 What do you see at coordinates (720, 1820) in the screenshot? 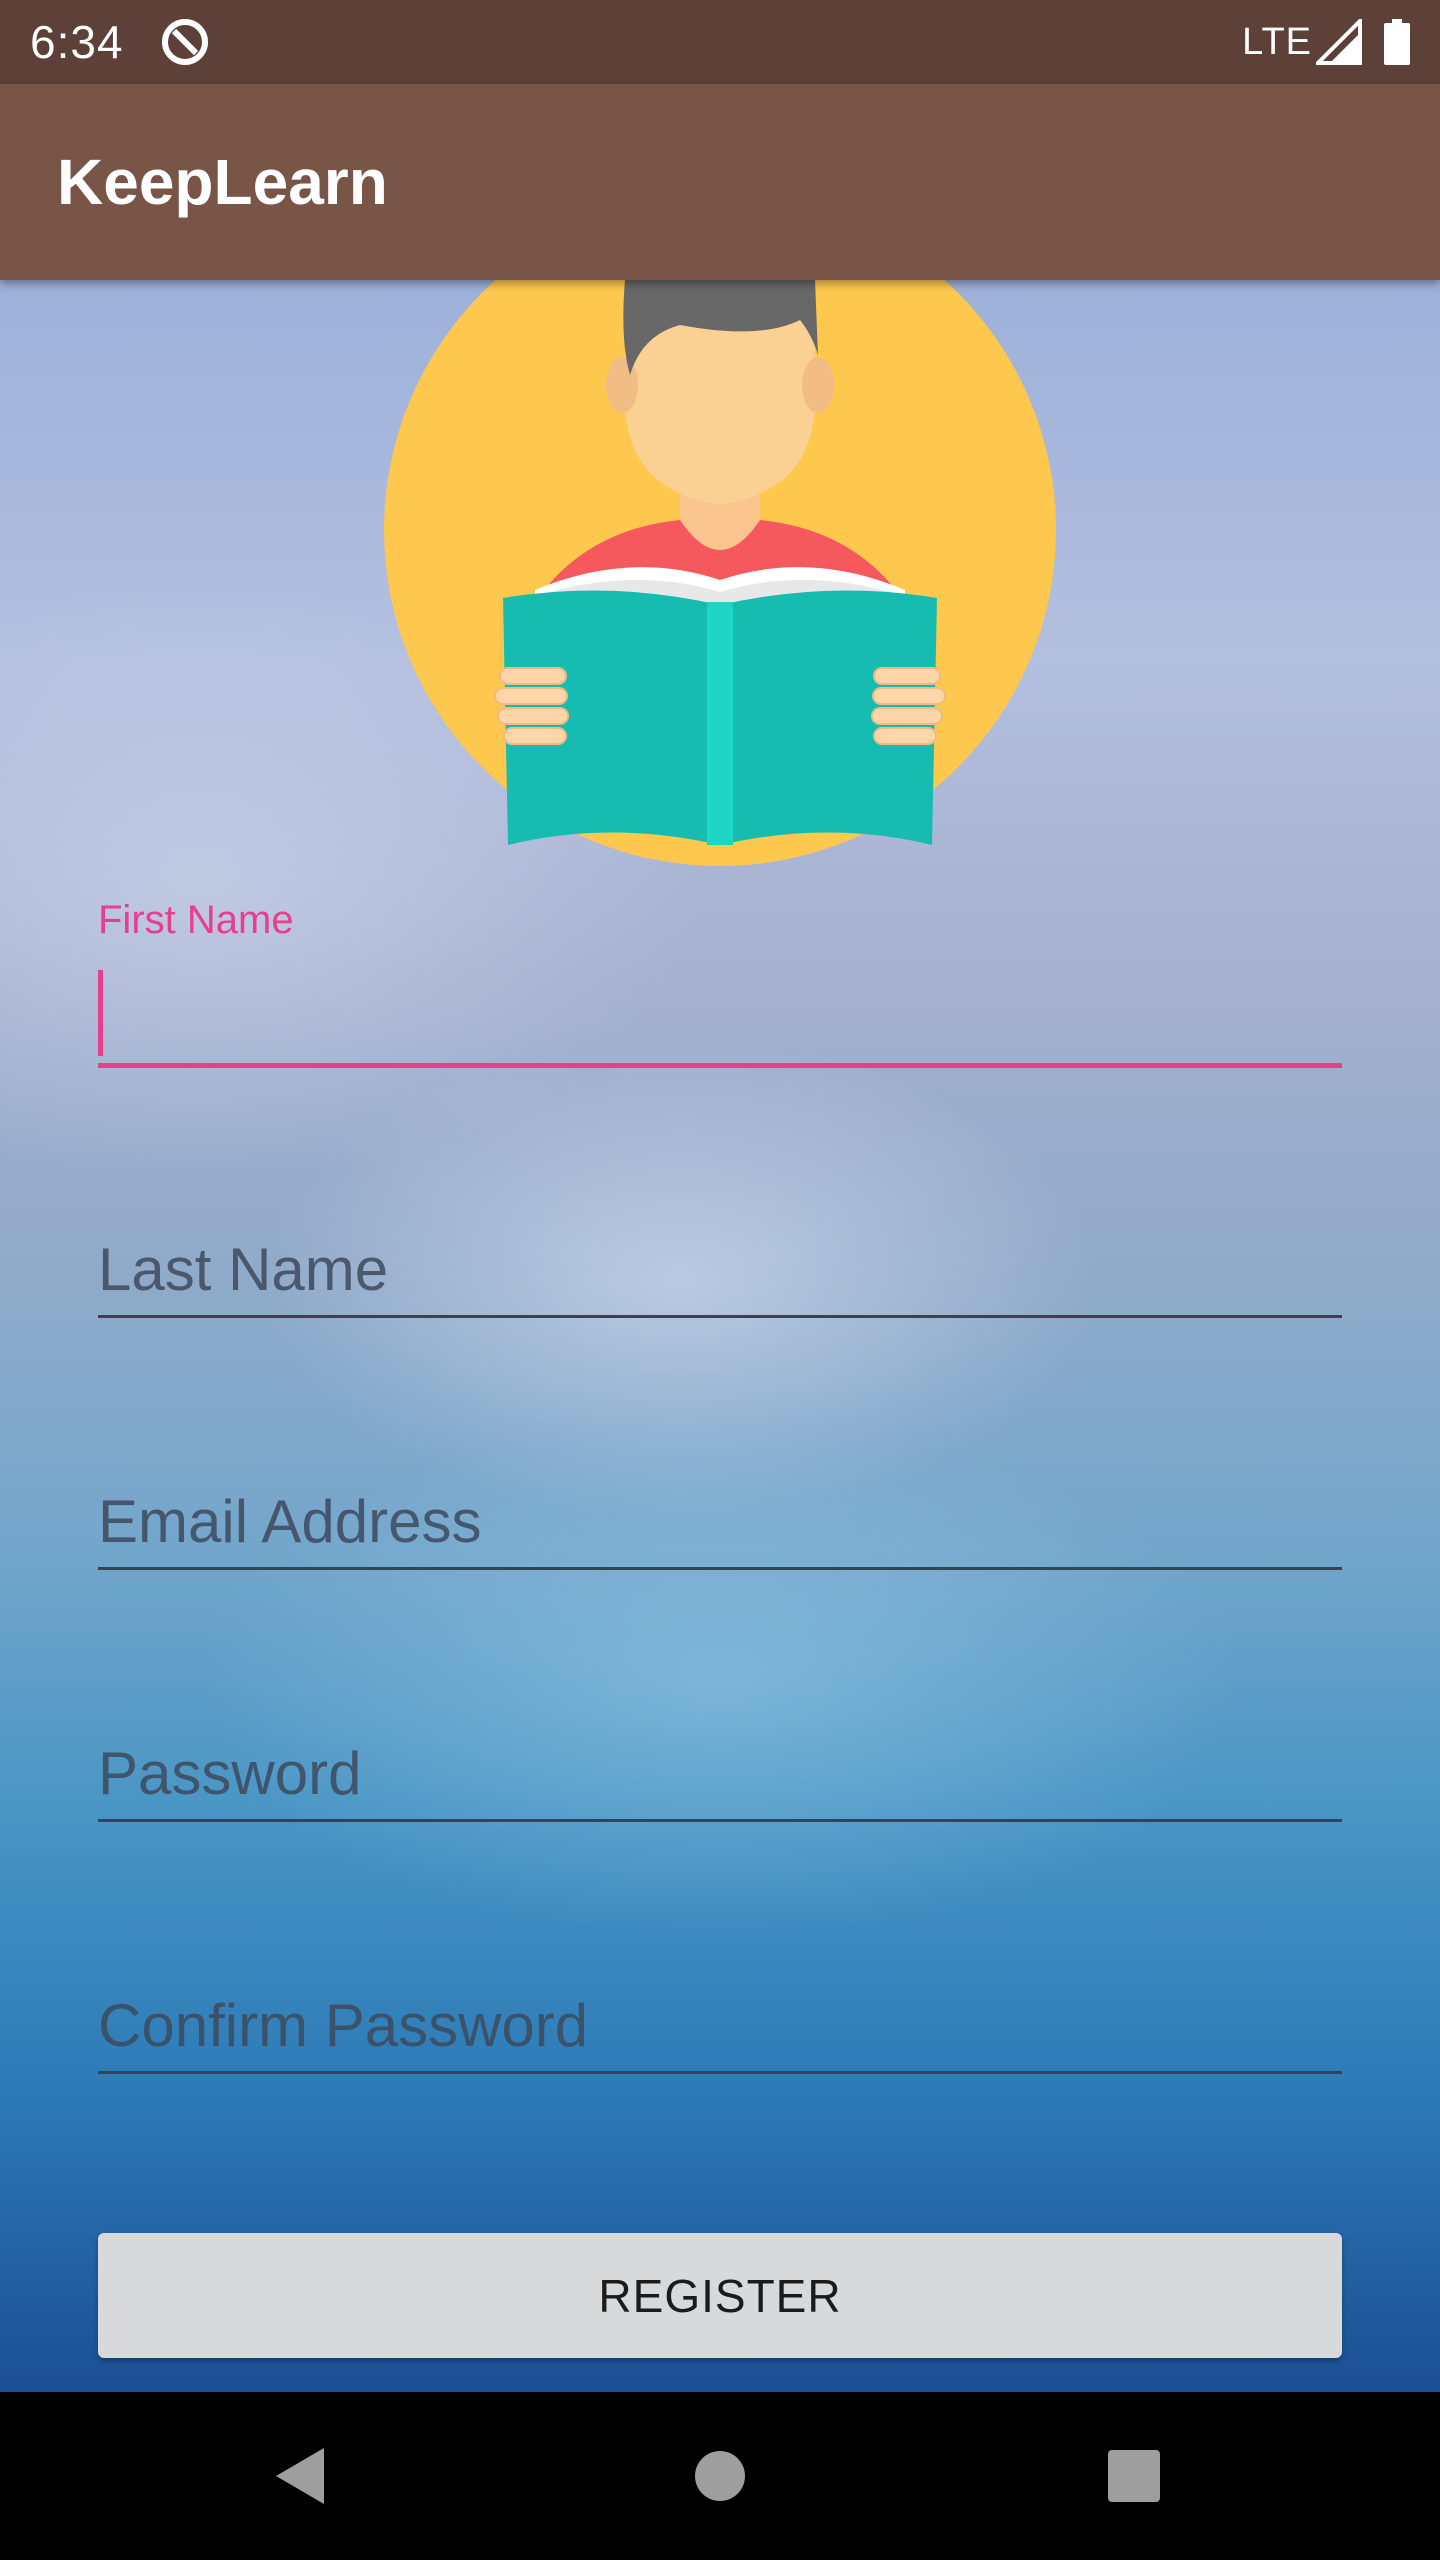
I see `password-underline` at bounding box center [720, 1820].